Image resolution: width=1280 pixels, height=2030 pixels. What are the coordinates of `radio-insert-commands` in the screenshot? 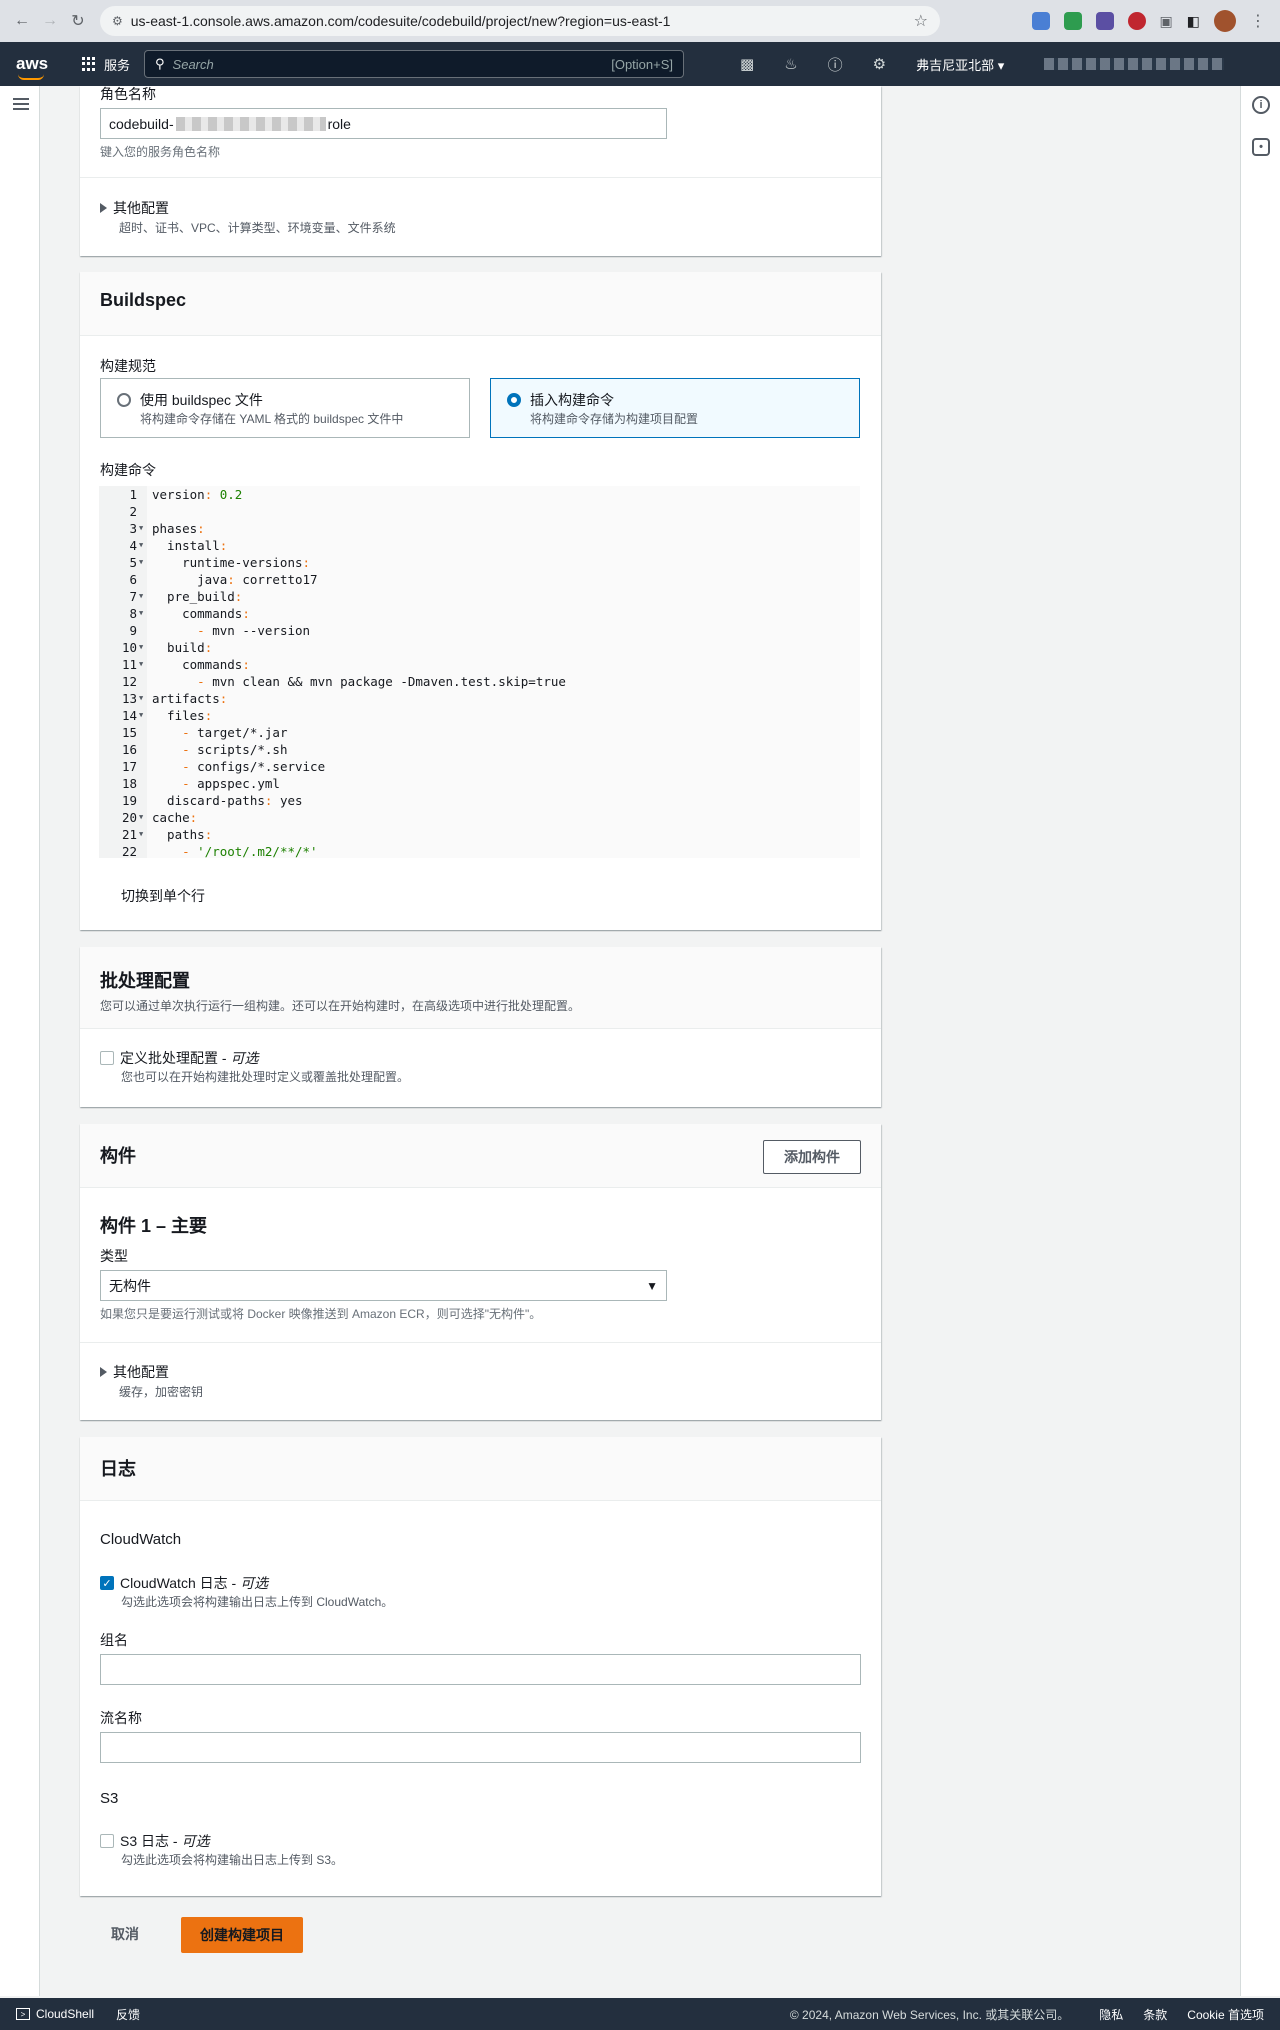 It's located at (514, 400).